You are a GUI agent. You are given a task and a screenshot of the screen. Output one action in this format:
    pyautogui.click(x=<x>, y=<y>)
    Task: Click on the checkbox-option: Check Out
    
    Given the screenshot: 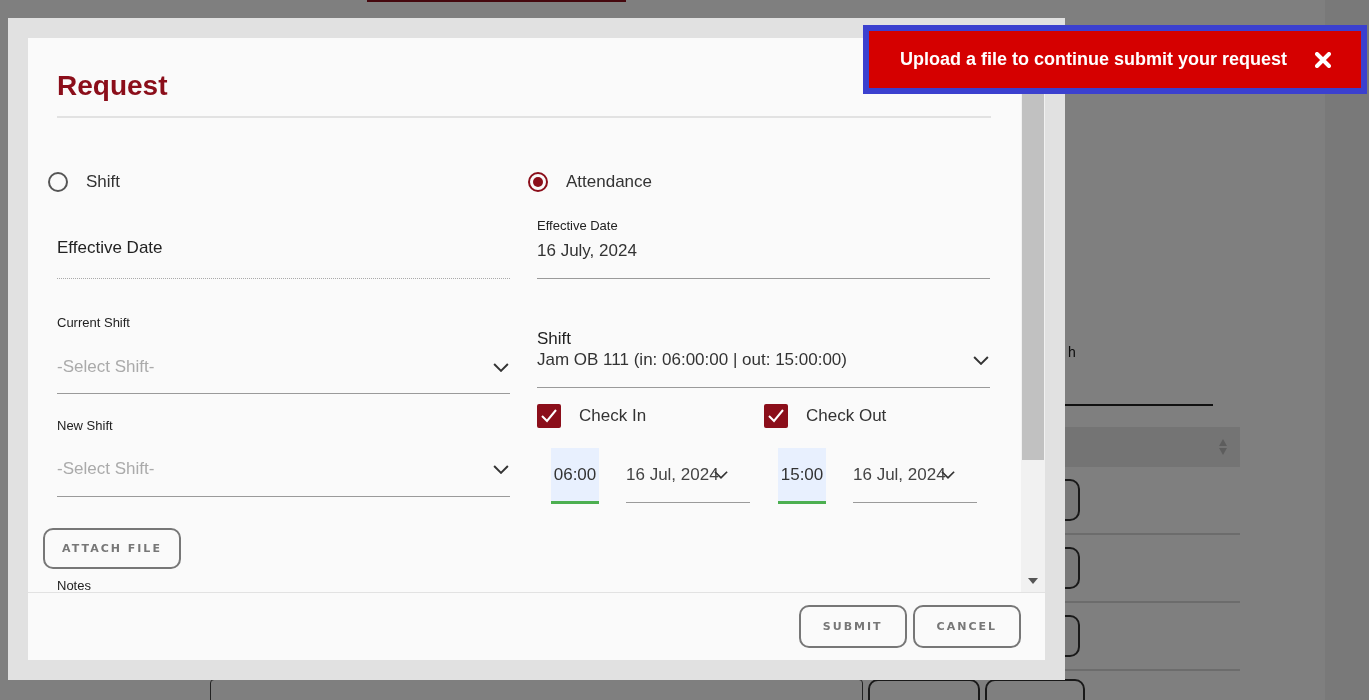 What is the action you would take?
    pyautogui.click(x=877, y=416)
    